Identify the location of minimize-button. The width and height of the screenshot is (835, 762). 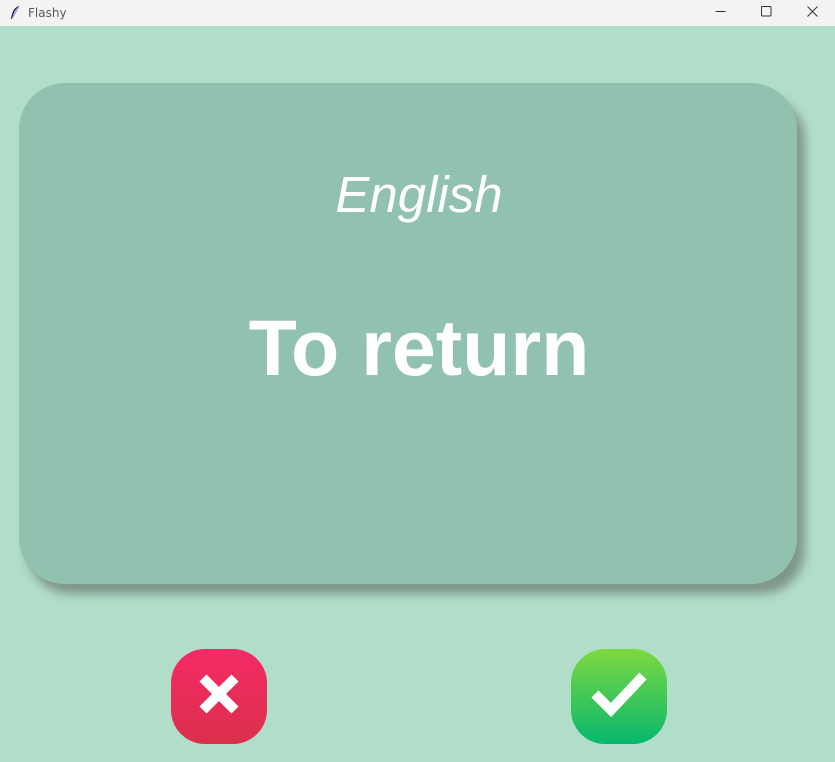
(720, 13).